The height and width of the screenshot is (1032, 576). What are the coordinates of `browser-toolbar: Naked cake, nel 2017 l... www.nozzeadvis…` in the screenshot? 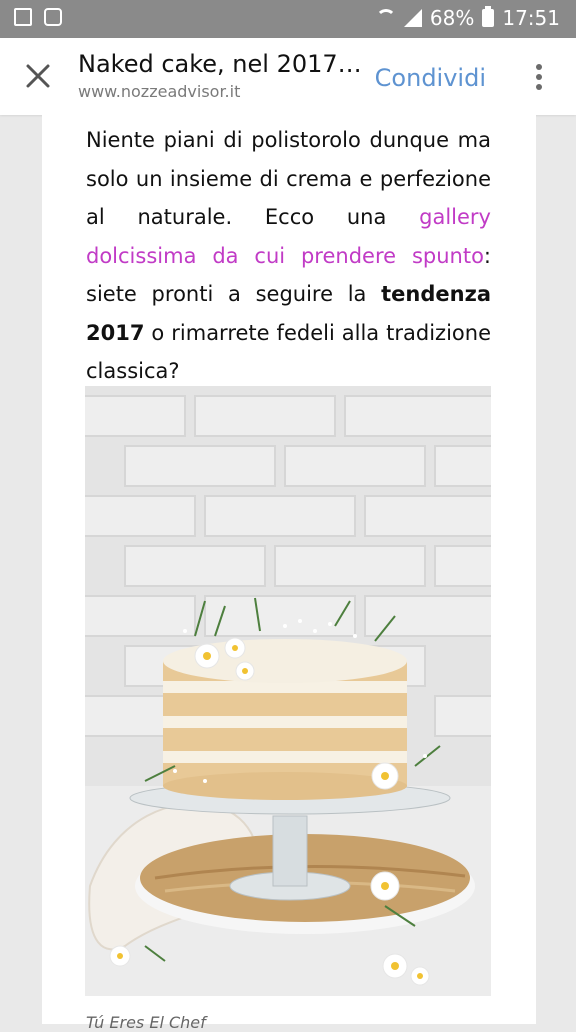 It's located at (288, 76).